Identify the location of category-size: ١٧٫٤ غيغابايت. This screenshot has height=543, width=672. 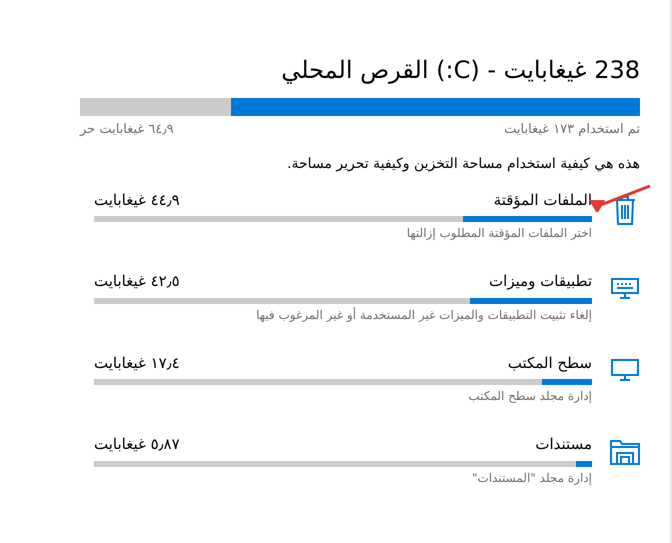
(137, 363).